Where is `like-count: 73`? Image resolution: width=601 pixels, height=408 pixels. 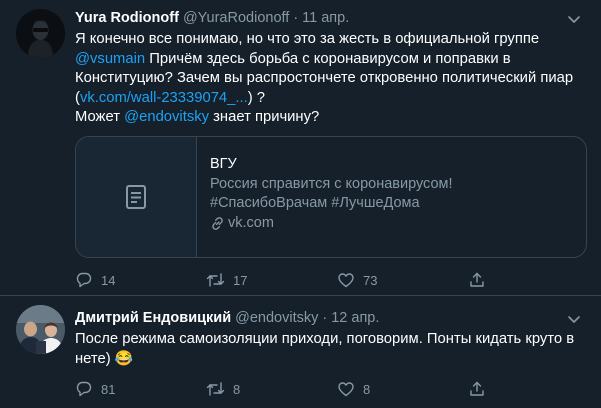
like-count: 73 is located at coordinates (370, 280).